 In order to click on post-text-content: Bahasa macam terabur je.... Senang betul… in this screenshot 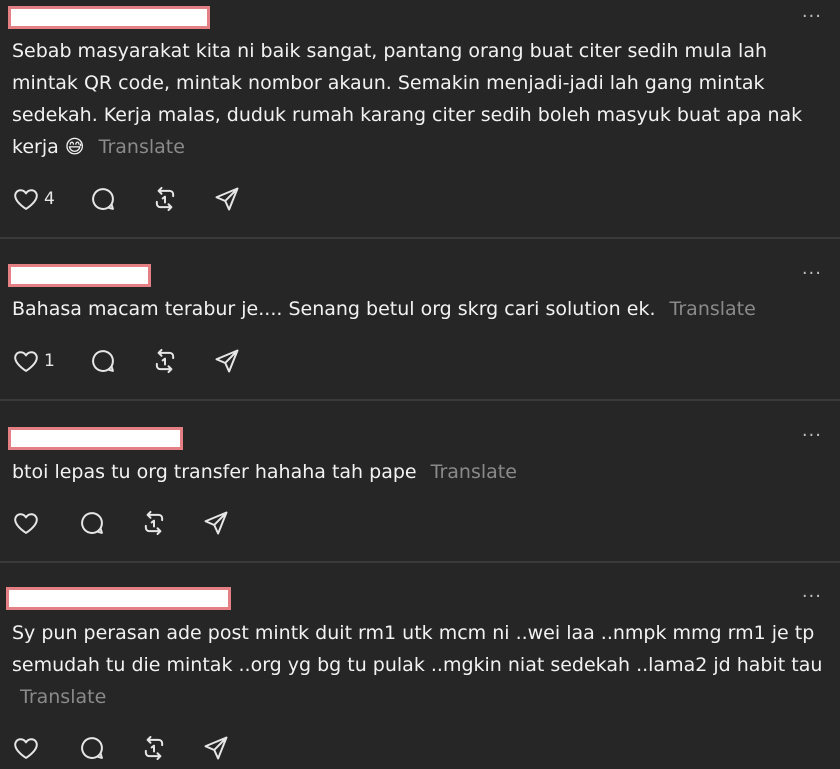, I will do `click(334, 309)`.